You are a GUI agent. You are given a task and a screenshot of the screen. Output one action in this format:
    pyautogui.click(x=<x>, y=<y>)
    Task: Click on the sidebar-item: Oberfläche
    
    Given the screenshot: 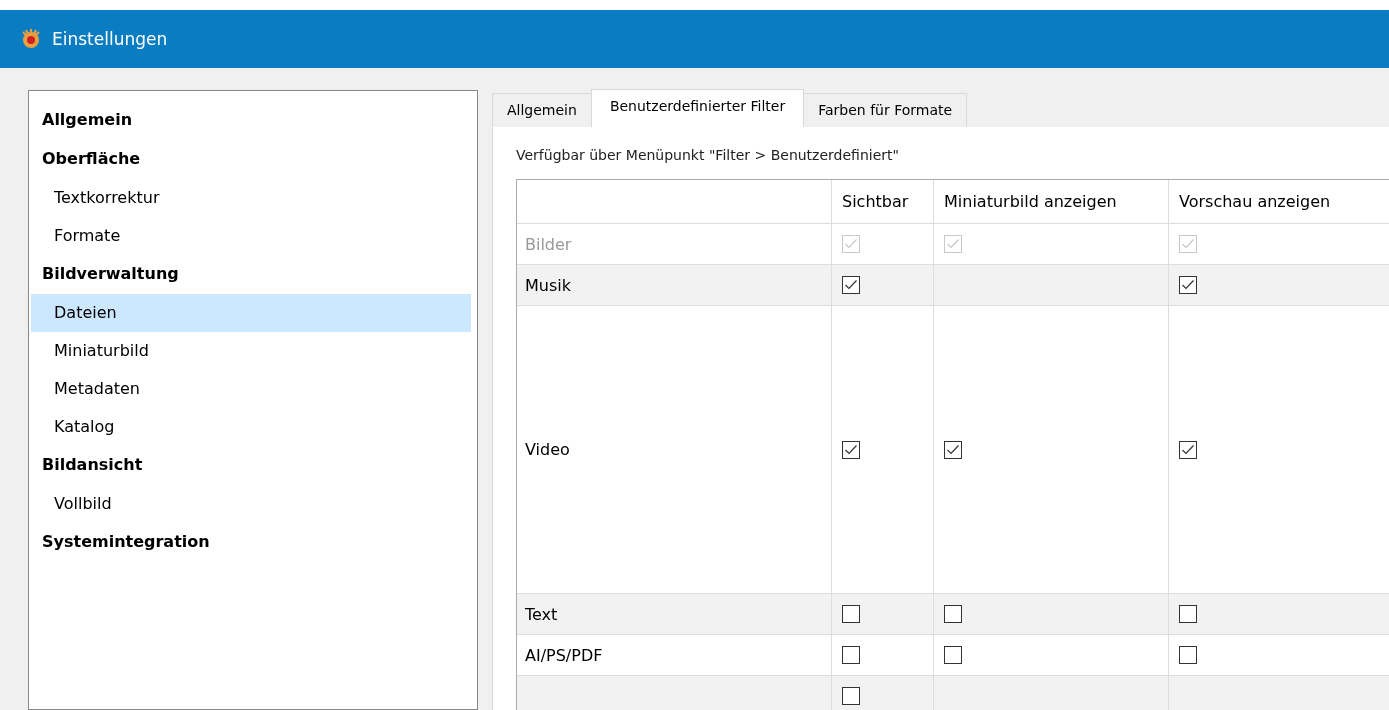 What is the action you would take?
    pyautogui.click(x=251, y=159)
    